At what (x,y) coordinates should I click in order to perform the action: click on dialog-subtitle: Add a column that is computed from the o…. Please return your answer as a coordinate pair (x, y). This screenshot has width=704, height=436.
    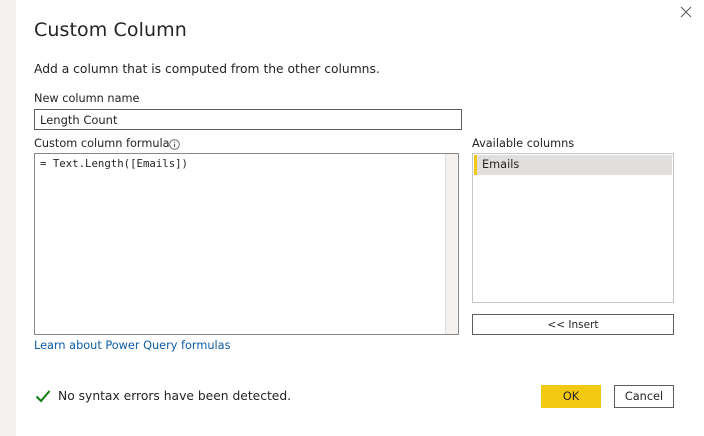
    Looking at the image, I should click on (207, 69).